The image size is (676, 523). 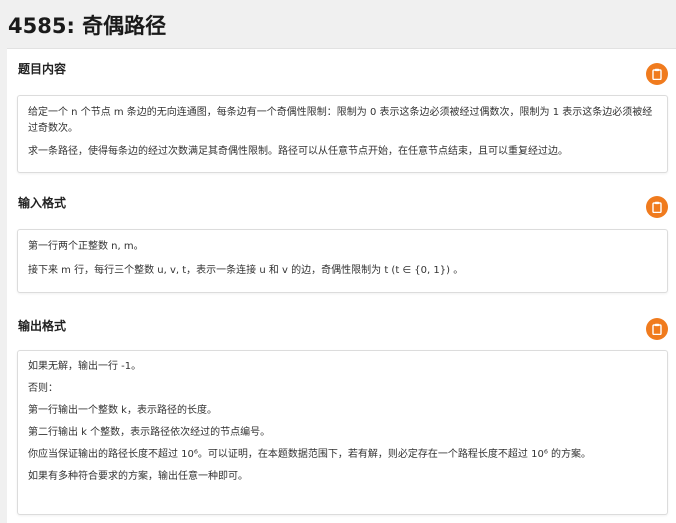 What do you see at coordinates (86, 246) in the screenshot?
I see `input-p1: 第一行两个正整数 n, m。` at bounding box center [86, 246].